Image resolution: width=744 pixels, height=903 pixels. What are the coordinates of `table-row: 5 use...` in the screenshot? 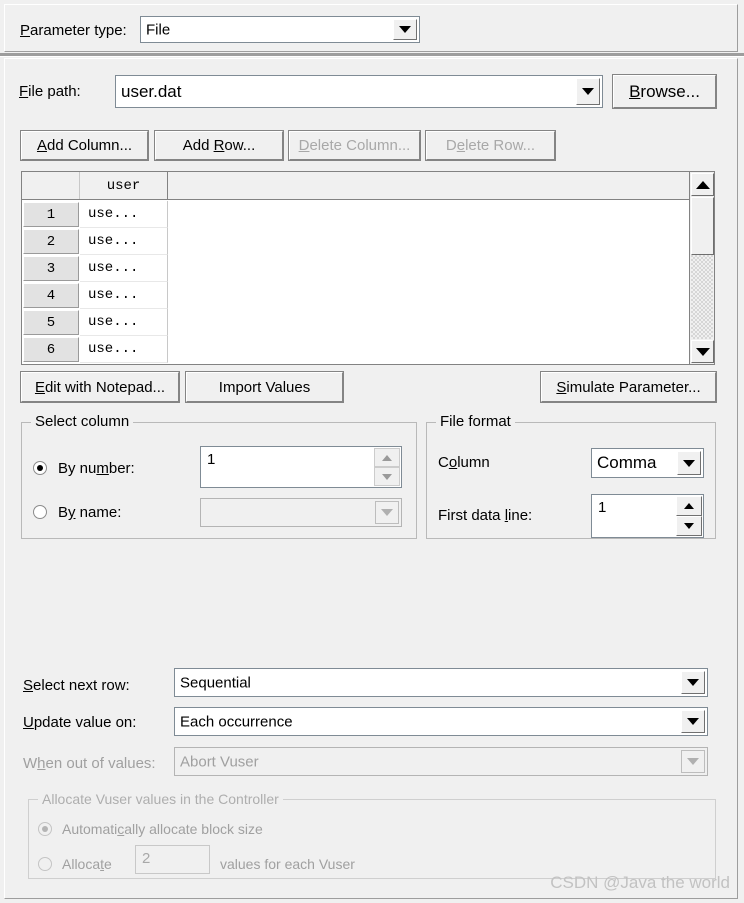 It's located at (368, 322).